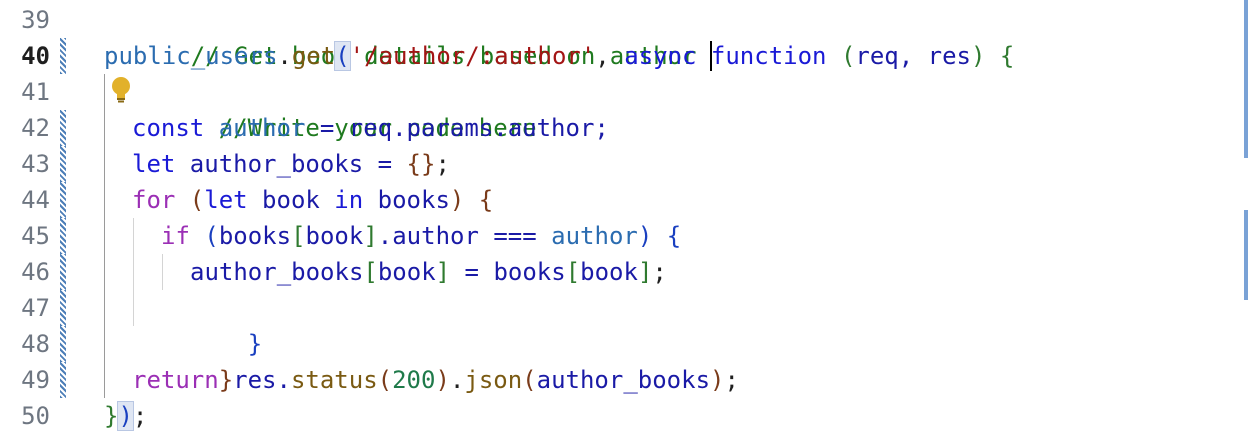 The image size is (1248, 436). What do you see at coordinates (35, 164) in the screenshot?
I see `line-number: 43` at bounding box center [35, 164].